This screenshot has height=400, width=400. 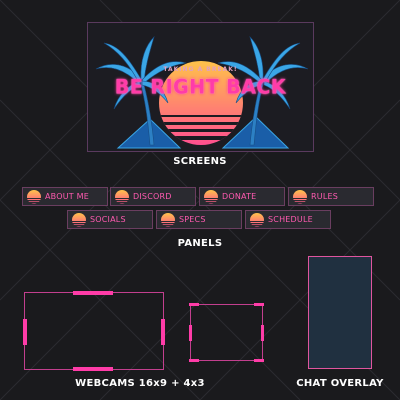 I want to click on panel-donate: DONATE, so click(x=242, y=196).